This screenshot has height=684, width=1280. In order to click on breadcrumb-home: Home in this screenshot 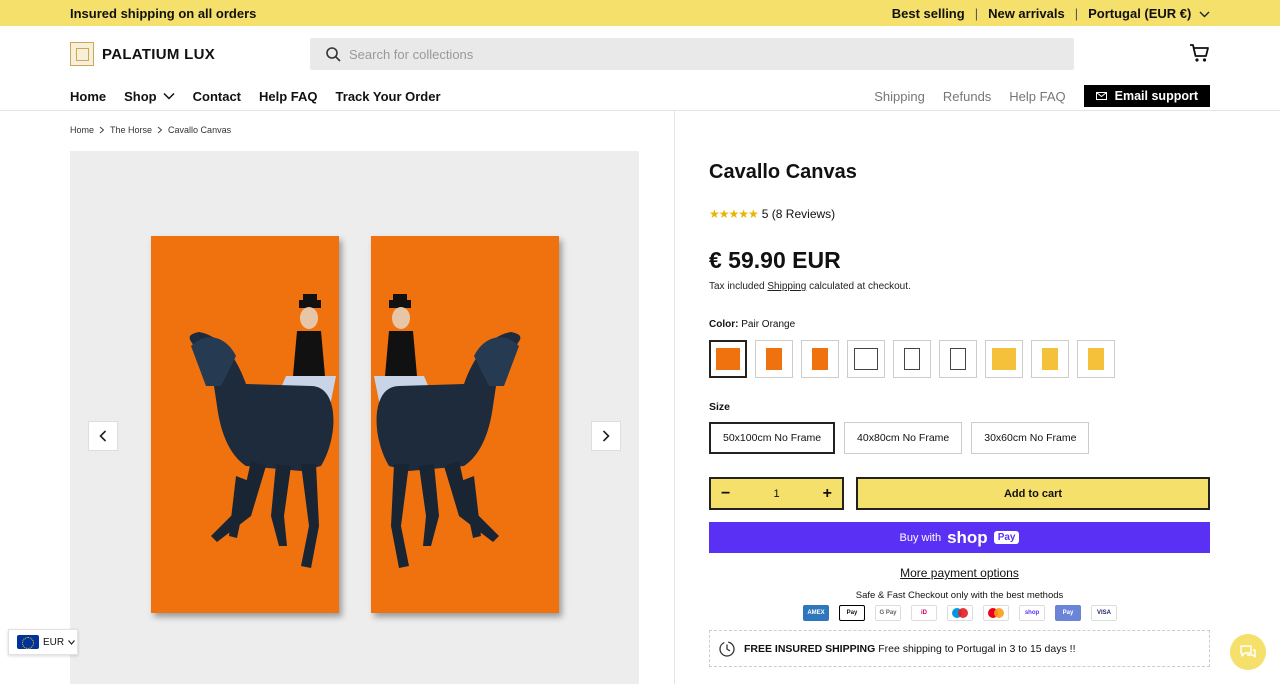, I will do `click(82, 130)`.